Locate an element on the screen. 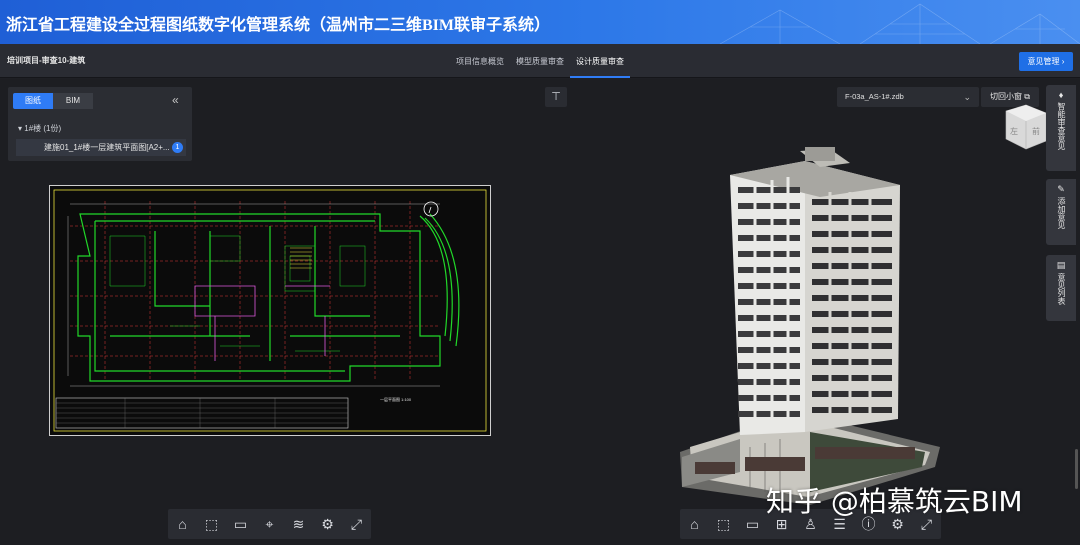 The height and width of the screenshot is (545, 1080). switch-label: 切回小窗 is located at coordinates (1006, 96).